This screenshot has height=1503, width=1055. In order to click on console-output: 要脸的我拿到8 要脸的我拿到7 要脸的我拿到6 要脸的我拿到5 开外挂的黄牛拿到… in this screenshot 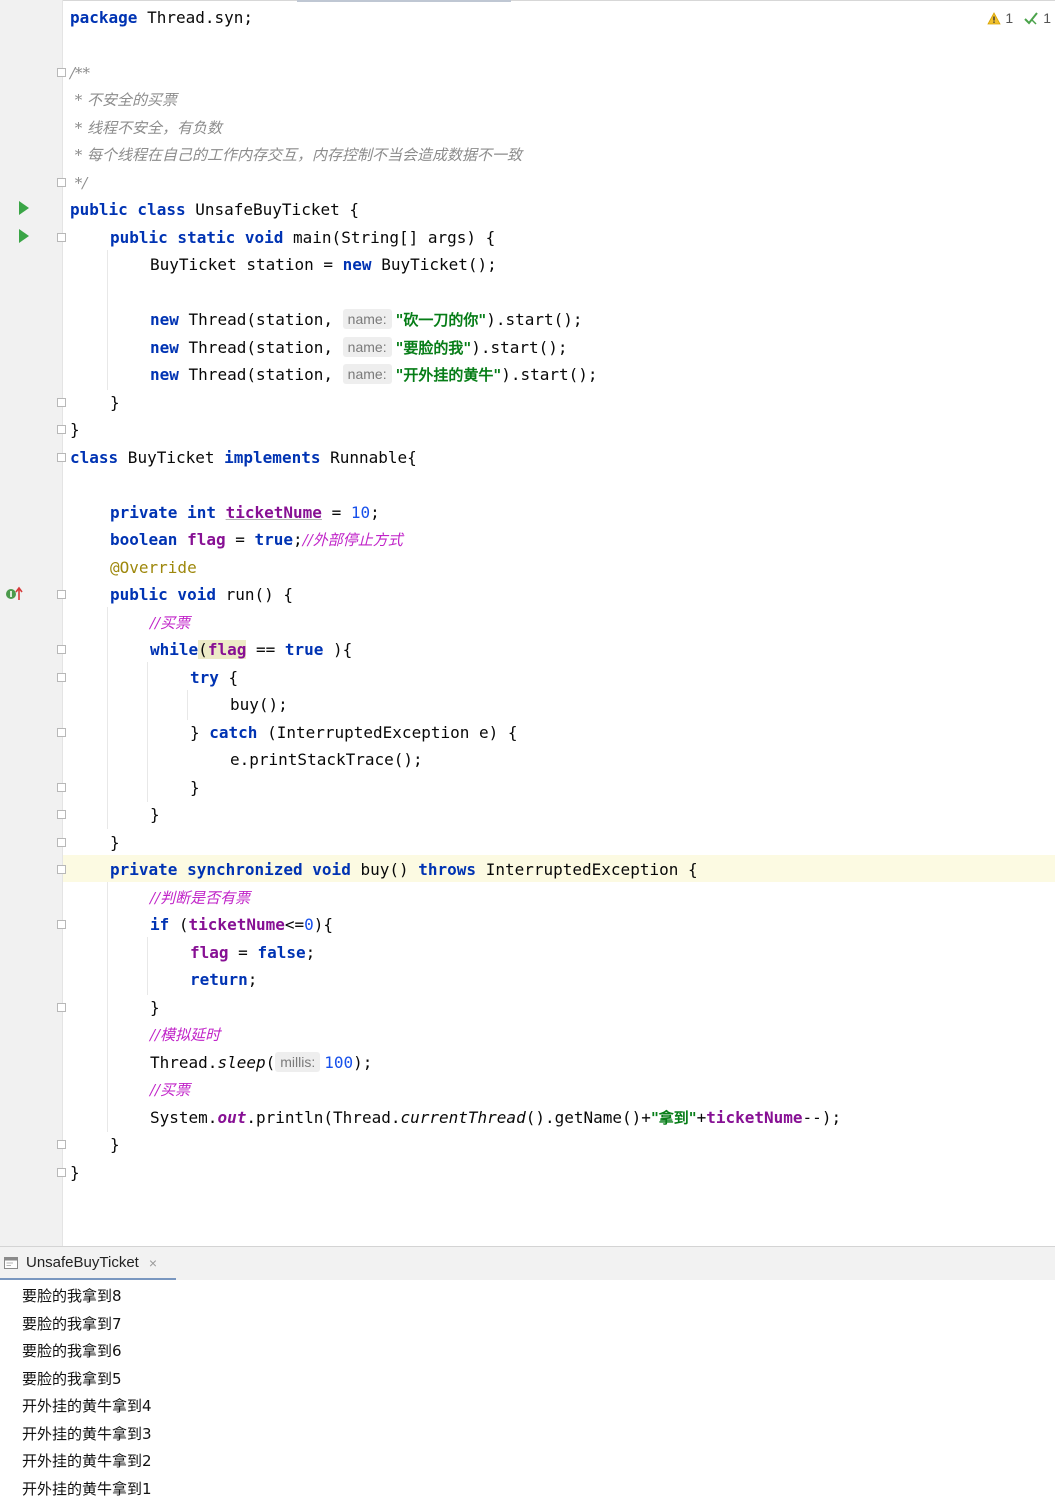, I will do `click(527, 1389)`.